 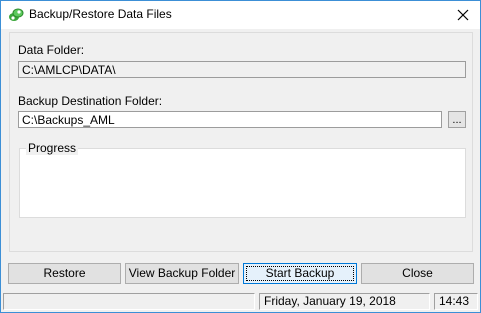 I want to click on focus-rectangle, so click(x=300, y=273).